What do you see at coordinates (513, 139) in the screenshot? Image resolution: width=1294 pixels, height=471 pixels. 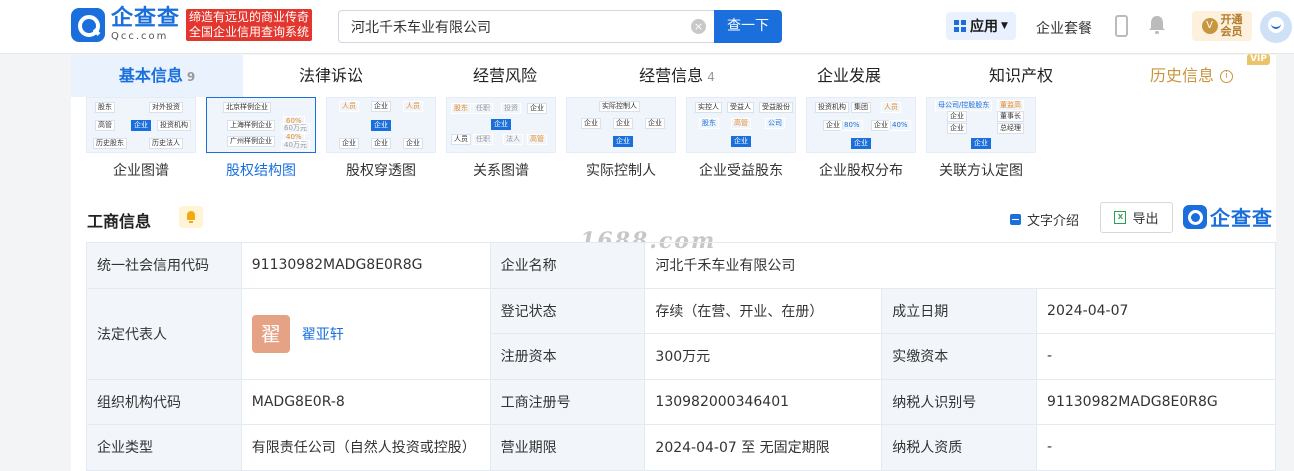 I see `mini-node: 法人` at bounding box center [513, 139].